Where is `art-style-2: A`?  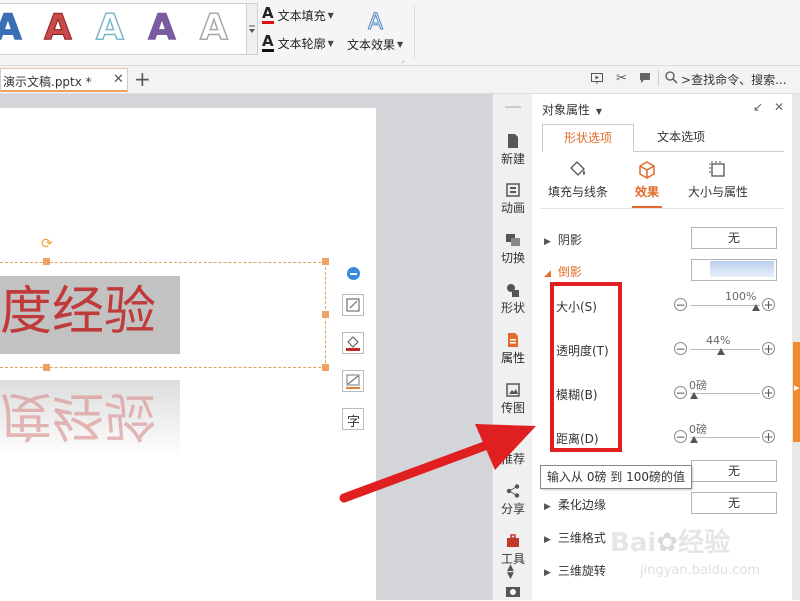
art-style-2: A is located at coordinates (58, 27).